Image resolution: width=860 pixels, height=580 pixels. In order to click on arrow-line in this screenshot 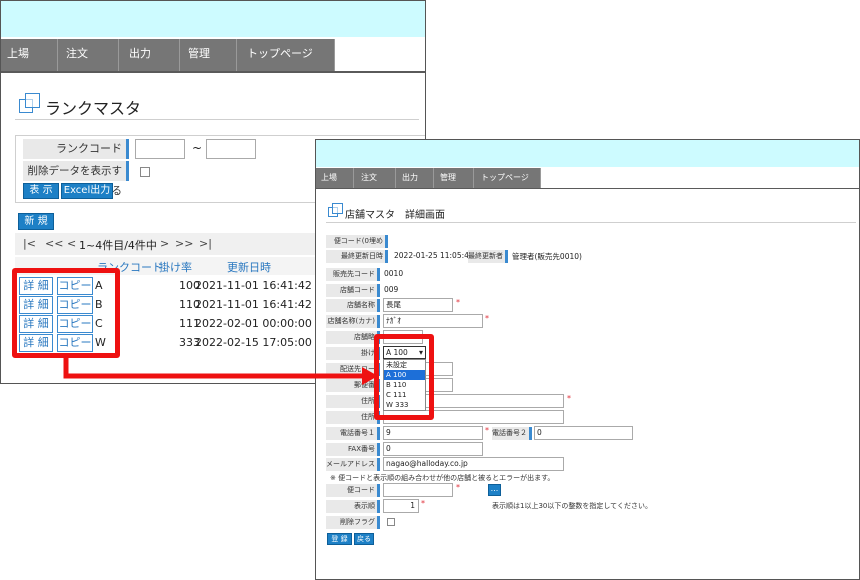, I will do `click(214, 367)`.